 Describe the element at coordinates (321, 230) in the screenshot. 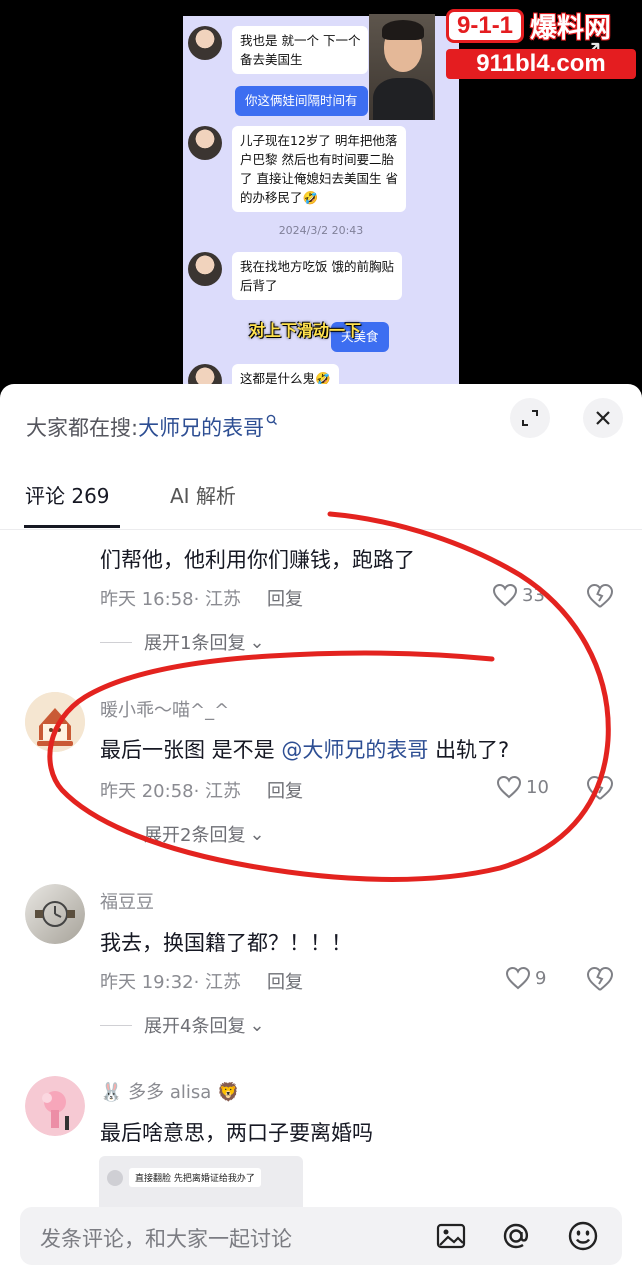

I see `chat-timestamp: 2024/3/2 20:43` at that location.